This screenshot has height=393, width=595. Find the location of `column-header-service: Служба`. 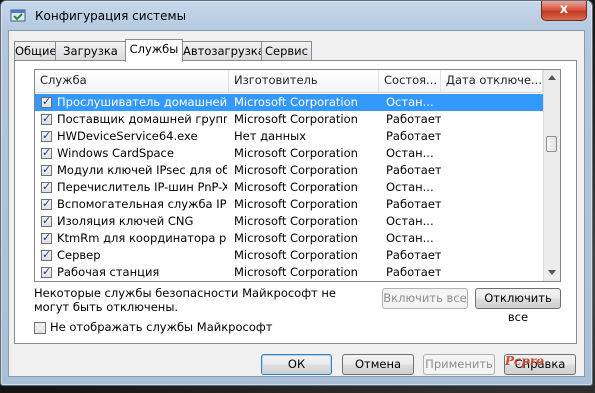

column-header-service: Служба is located at coordinates (132, 81).